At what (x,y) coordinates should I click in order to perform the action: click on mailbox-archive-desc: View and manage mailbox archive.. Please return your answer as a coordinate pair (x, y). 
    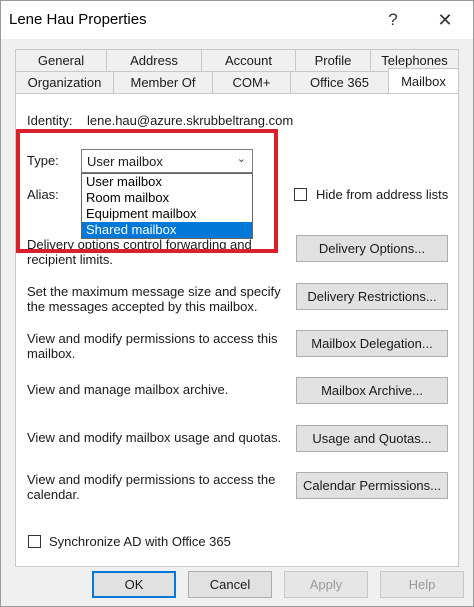
    Looking at the image, I should click on (128, 389).